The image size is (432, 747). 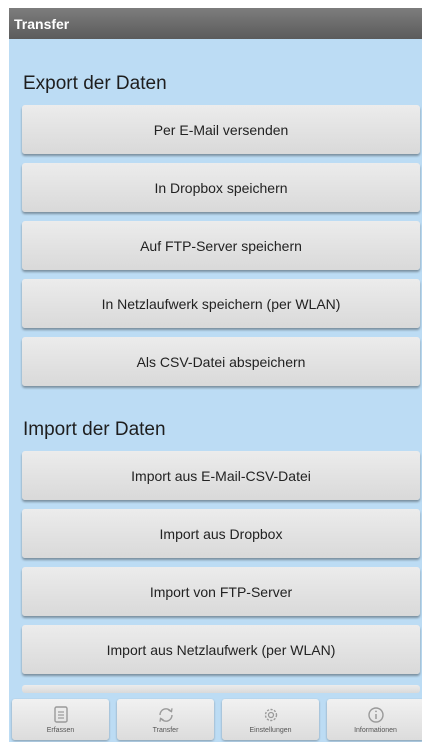 What do you see at coordinates (221, 129) in the screenshot?
I see `email-export-button: Per E-Mail versenden` at bounding box center [221, 129].